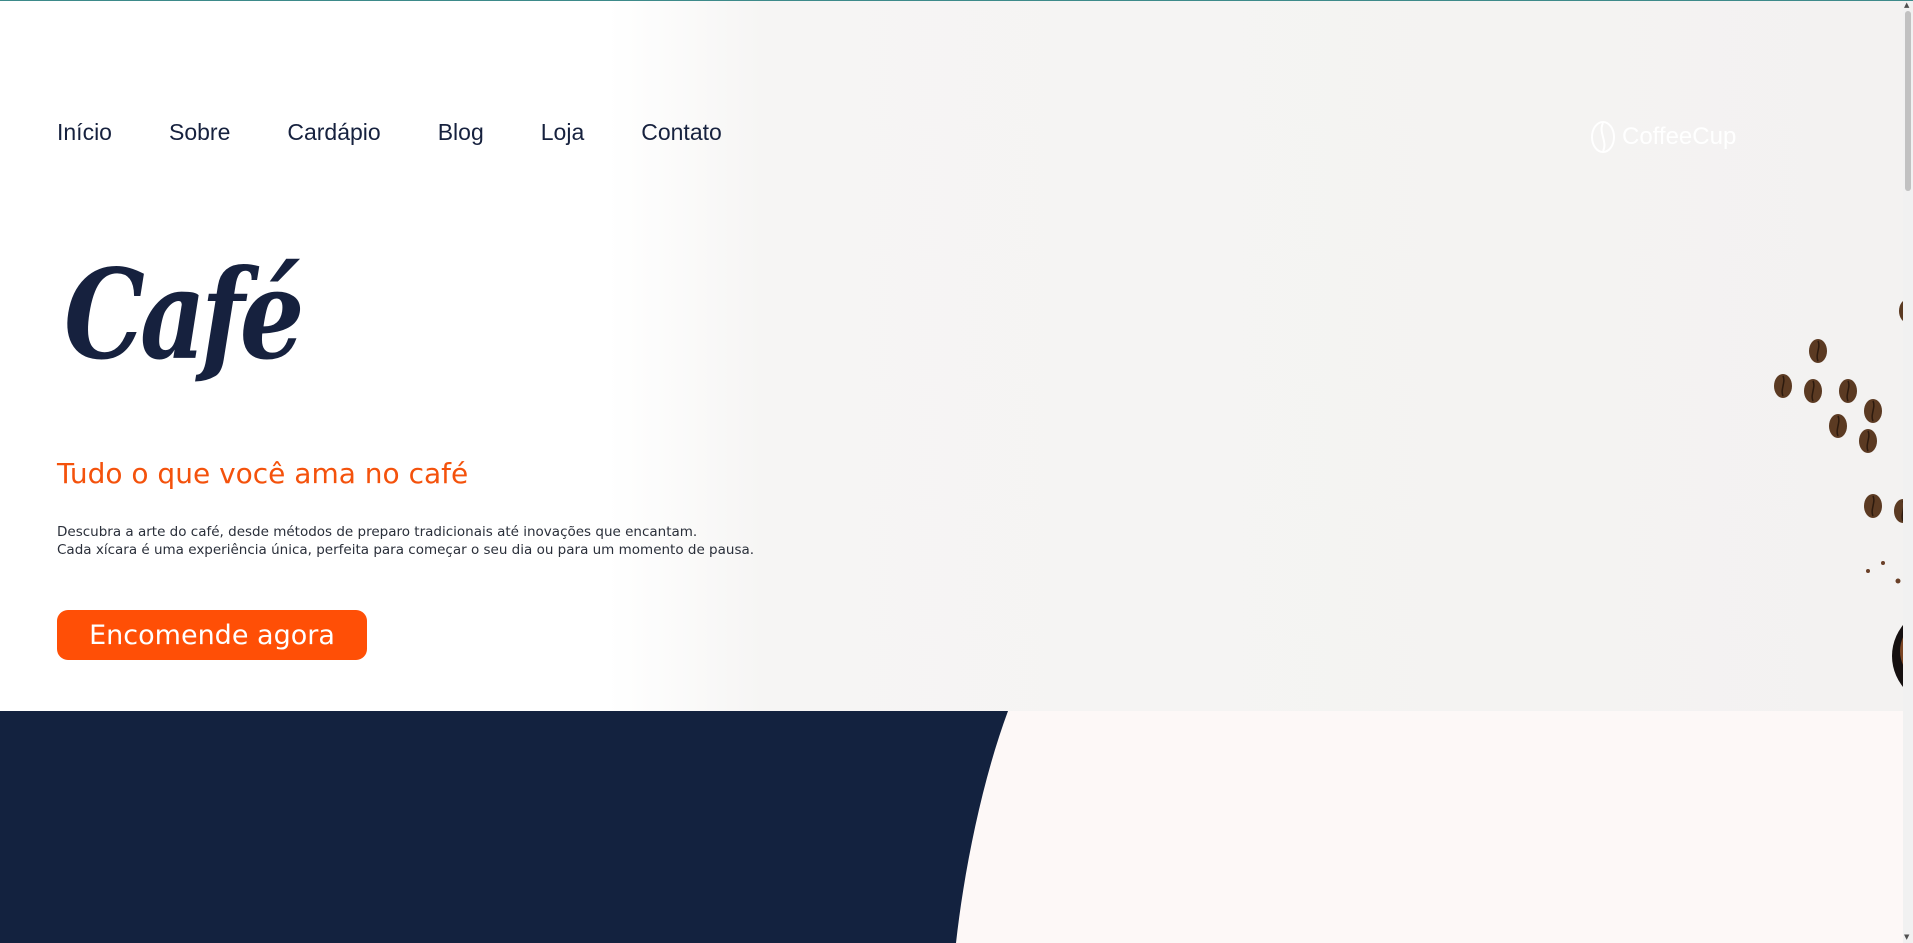  Describe the element at coordinates (199, 132) in the screenshot. I see `nav-item-sobre: Sobre` at that location.